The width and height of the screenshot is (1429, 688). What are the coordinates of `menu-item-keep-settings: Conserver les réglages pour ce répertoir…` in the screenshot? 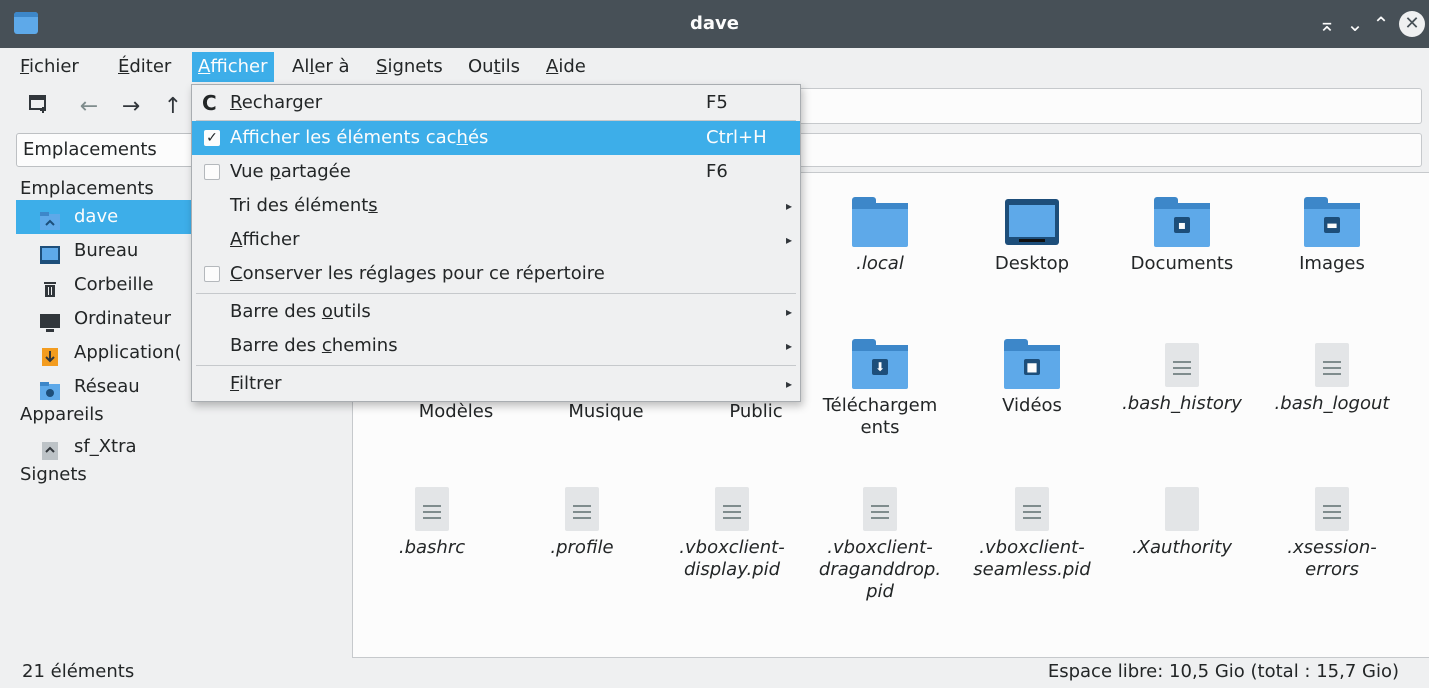 It's located at (496, 274).